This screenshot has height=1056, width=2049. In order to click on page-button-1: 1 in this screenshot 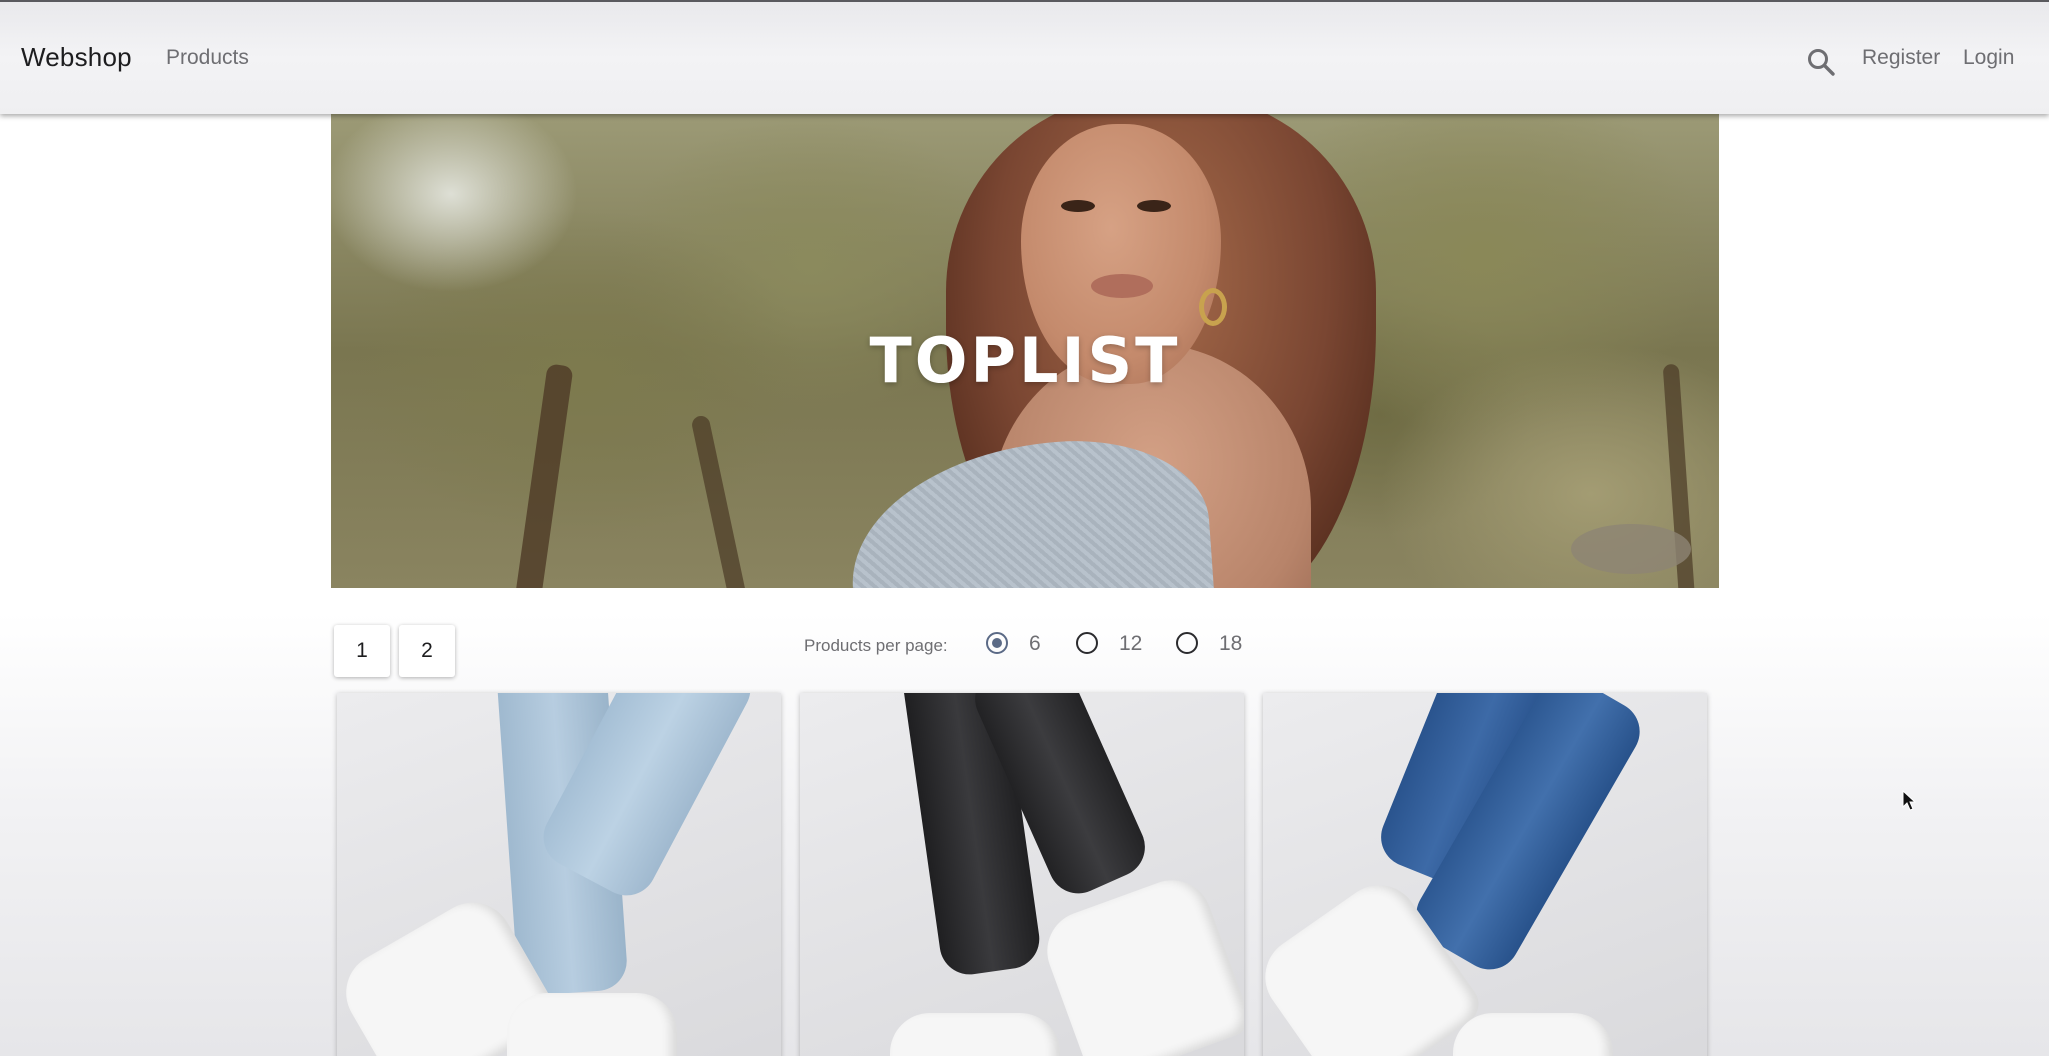, I will do `click(362, 651)`.